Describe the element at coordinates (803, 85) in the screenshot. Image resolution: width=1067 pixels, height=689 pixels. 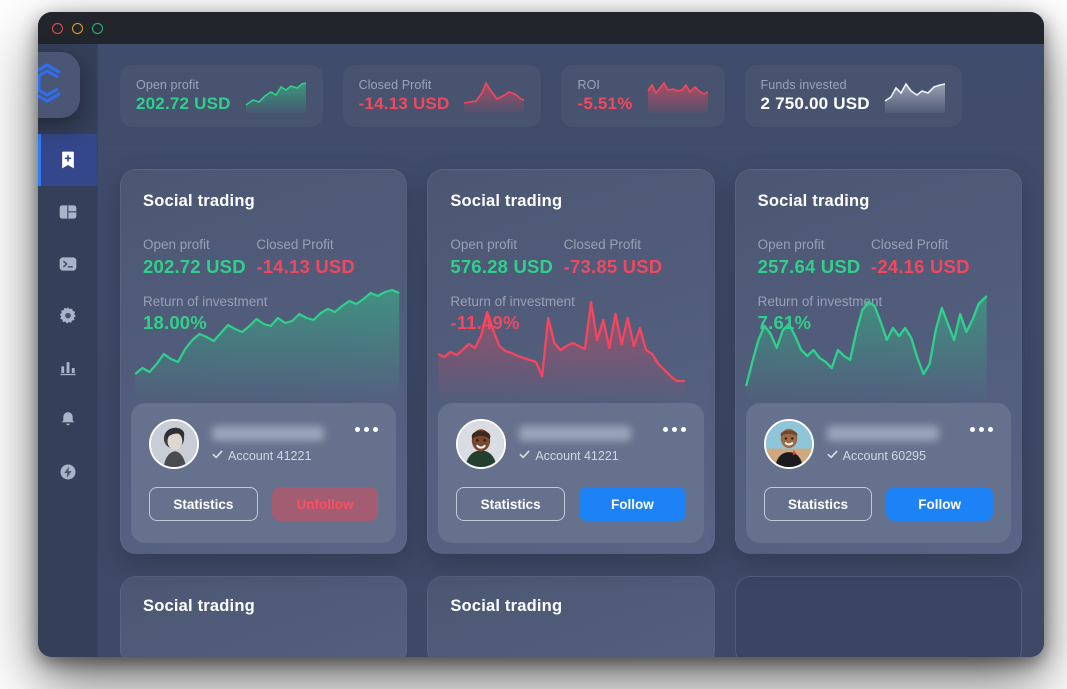
I see `stat-label: Funds invested` at that location.